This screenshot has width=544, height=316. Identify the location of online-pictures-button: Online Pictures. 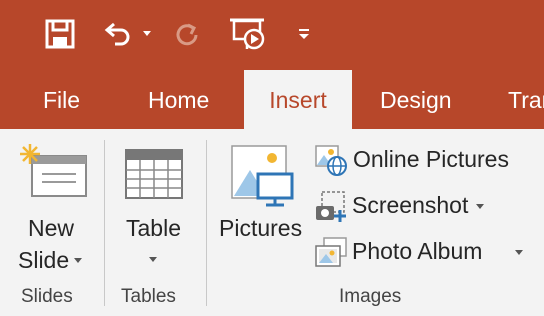
(415, 161).